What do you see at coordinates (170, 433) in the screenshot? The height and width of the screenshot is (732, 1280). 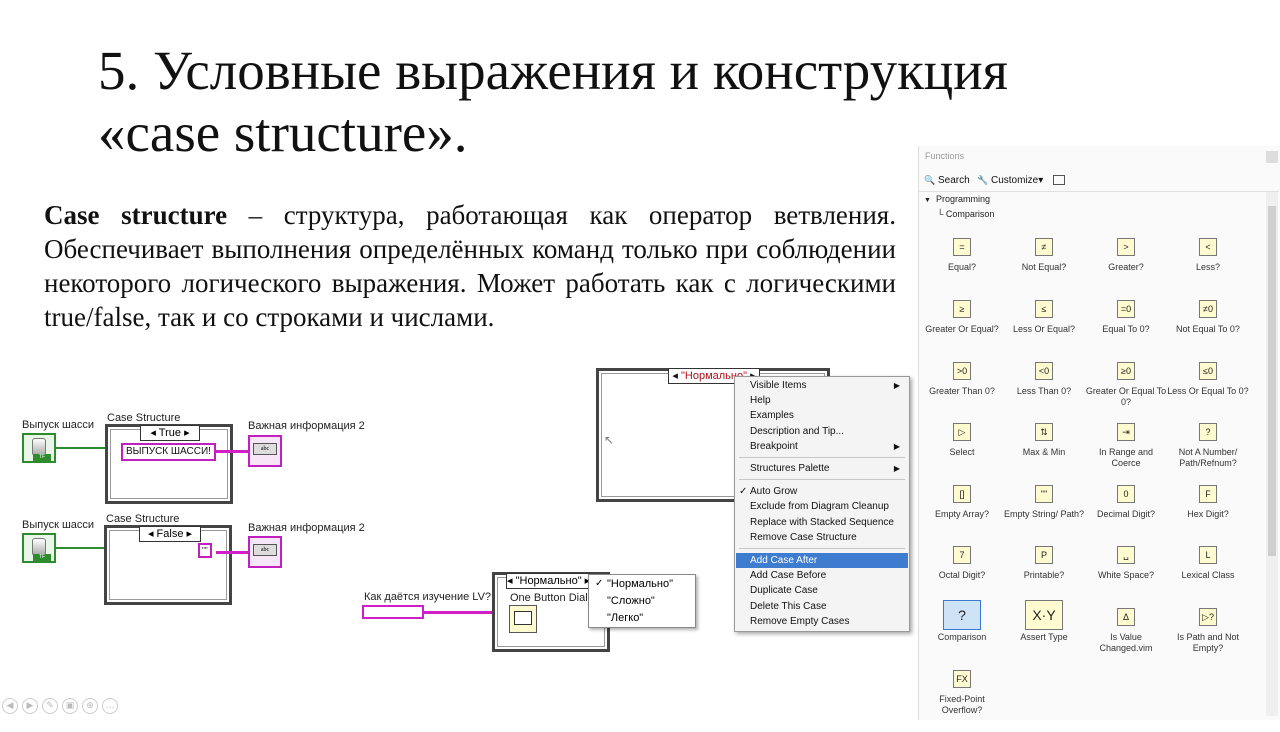 I see `case-selector-1: ◂ True ▸` at bounding box center [170, 433].